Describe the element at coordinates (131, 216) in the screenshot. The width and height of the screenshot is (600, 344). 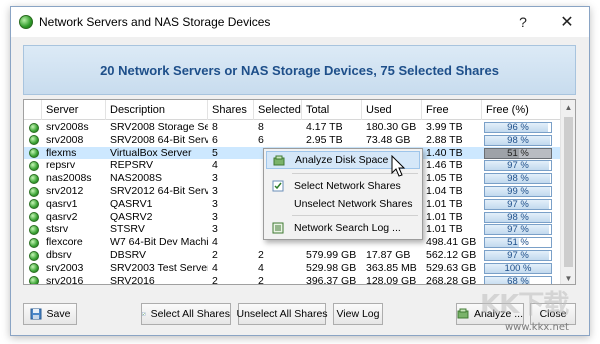
I see `cell-description: QASRV2` at that location.